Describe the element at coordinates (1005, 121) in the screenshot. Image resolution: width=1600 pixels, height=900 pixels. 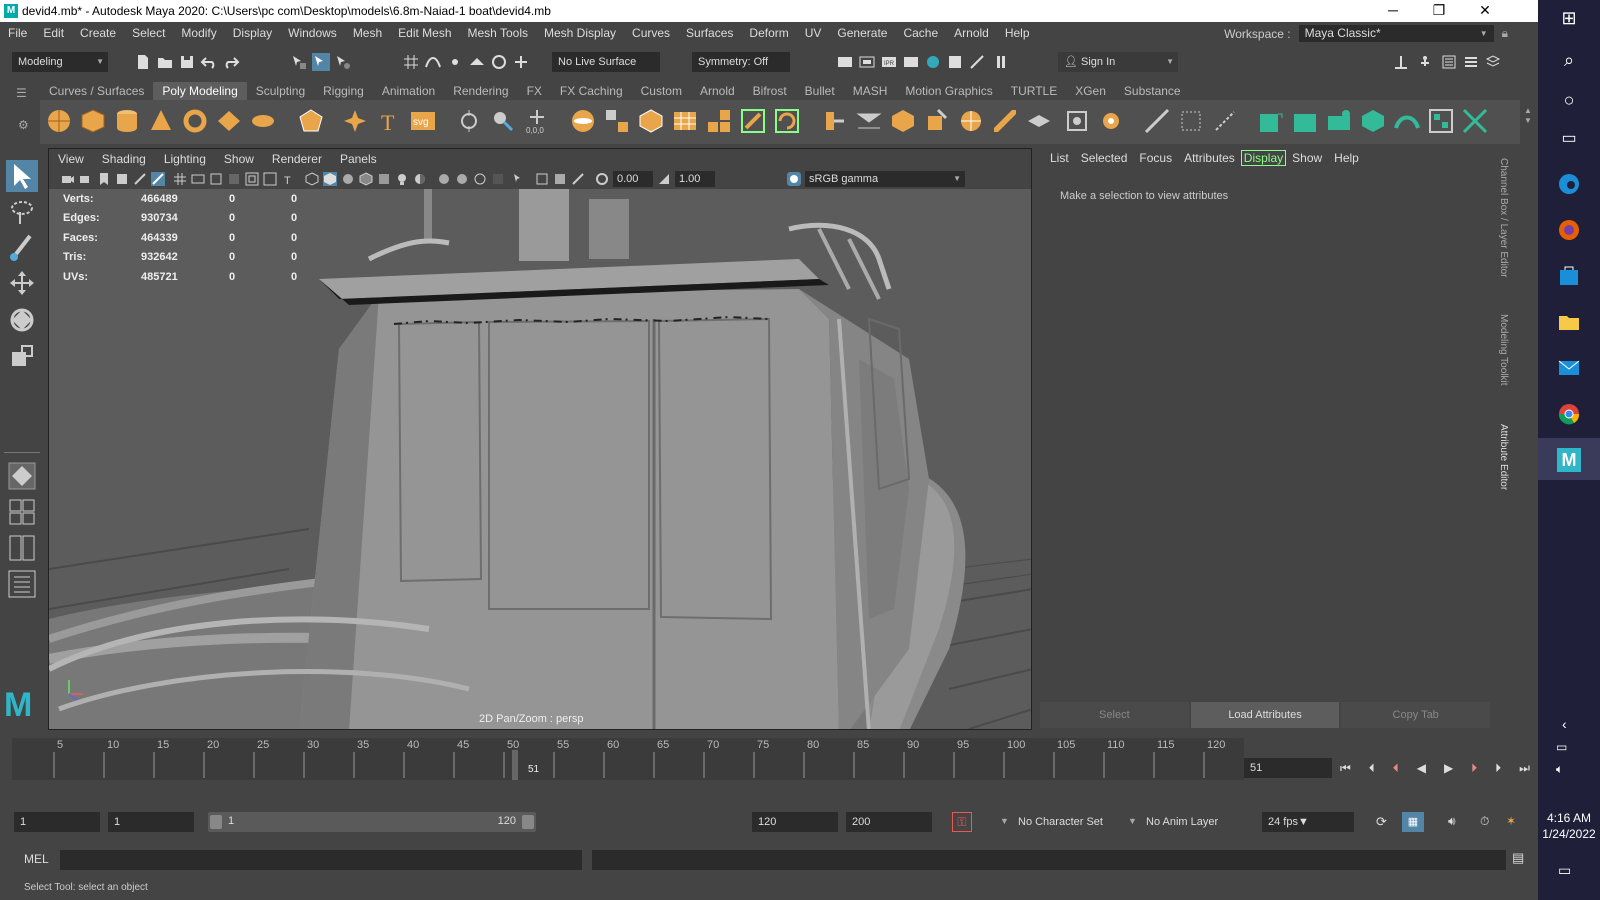
I see `insert-edge-loop-icon` at that location.